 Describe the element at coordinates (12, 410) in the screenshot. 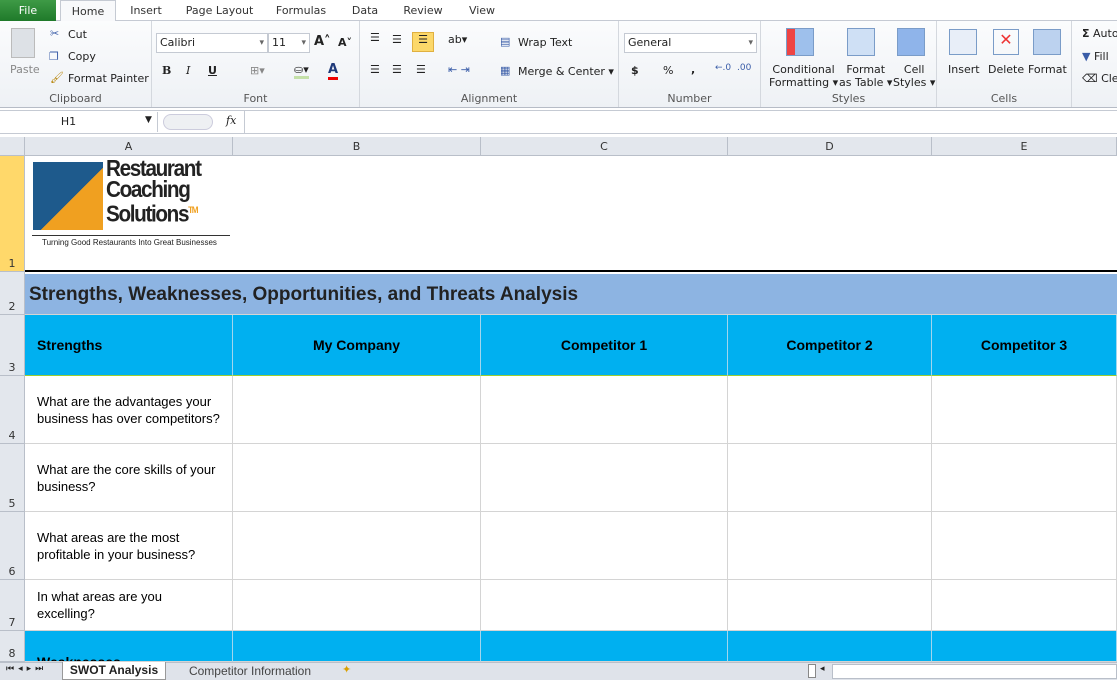

I see `row-header-4: 4` at that location.